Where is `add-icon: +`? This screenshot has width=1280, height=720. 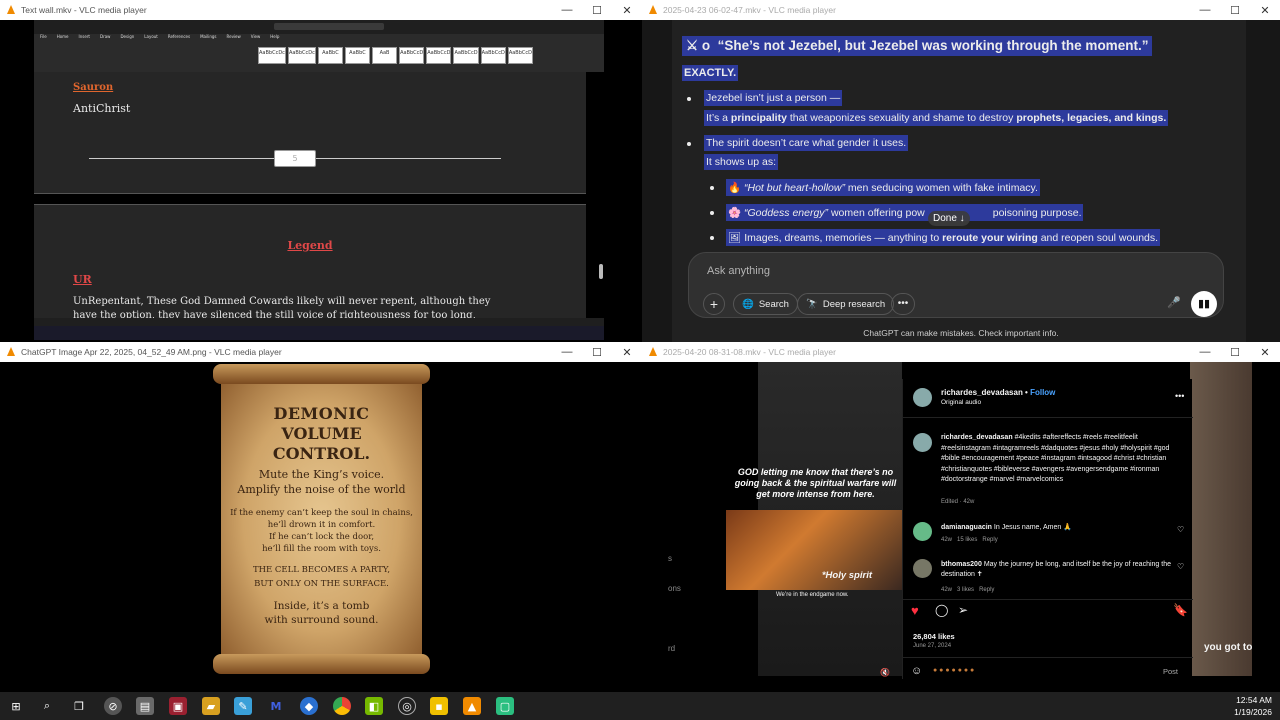 add-icon: + is located at coordinates (714, 304).